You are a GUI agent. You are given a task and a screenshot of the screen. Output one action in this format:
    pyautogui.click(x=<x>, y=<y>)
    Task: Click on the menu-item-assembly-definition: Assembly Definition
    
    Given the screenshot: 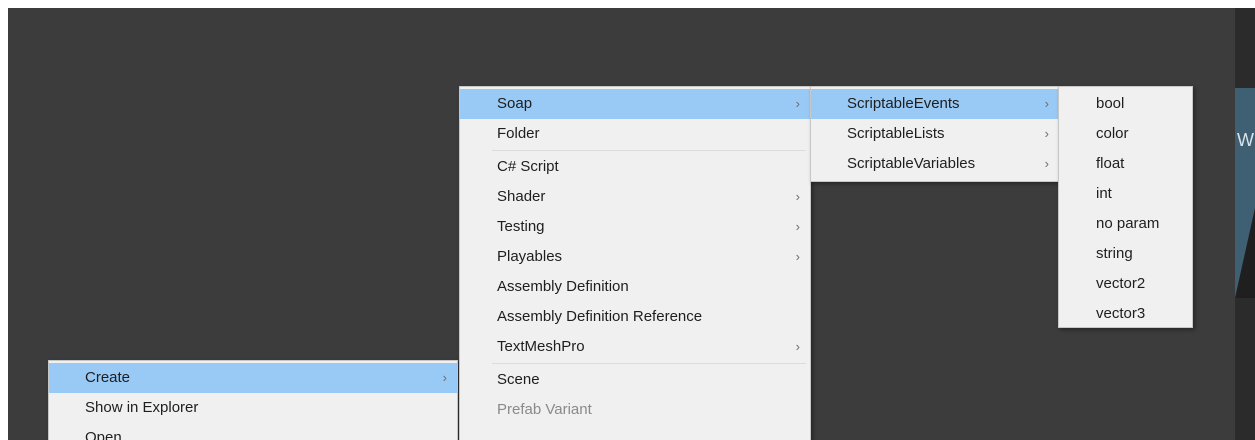 What is the action you would take?
    pyautogui.click(x=635, y=287)
    